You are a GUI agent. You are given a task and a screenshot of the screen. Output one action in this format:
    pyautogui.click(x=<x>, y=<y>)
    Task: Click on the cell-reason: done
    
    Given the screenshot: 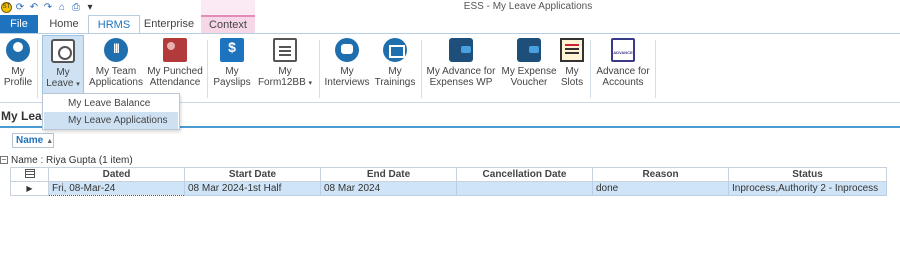 What is the action you would take?
    pyautogui.click(x=660, y=188)
    